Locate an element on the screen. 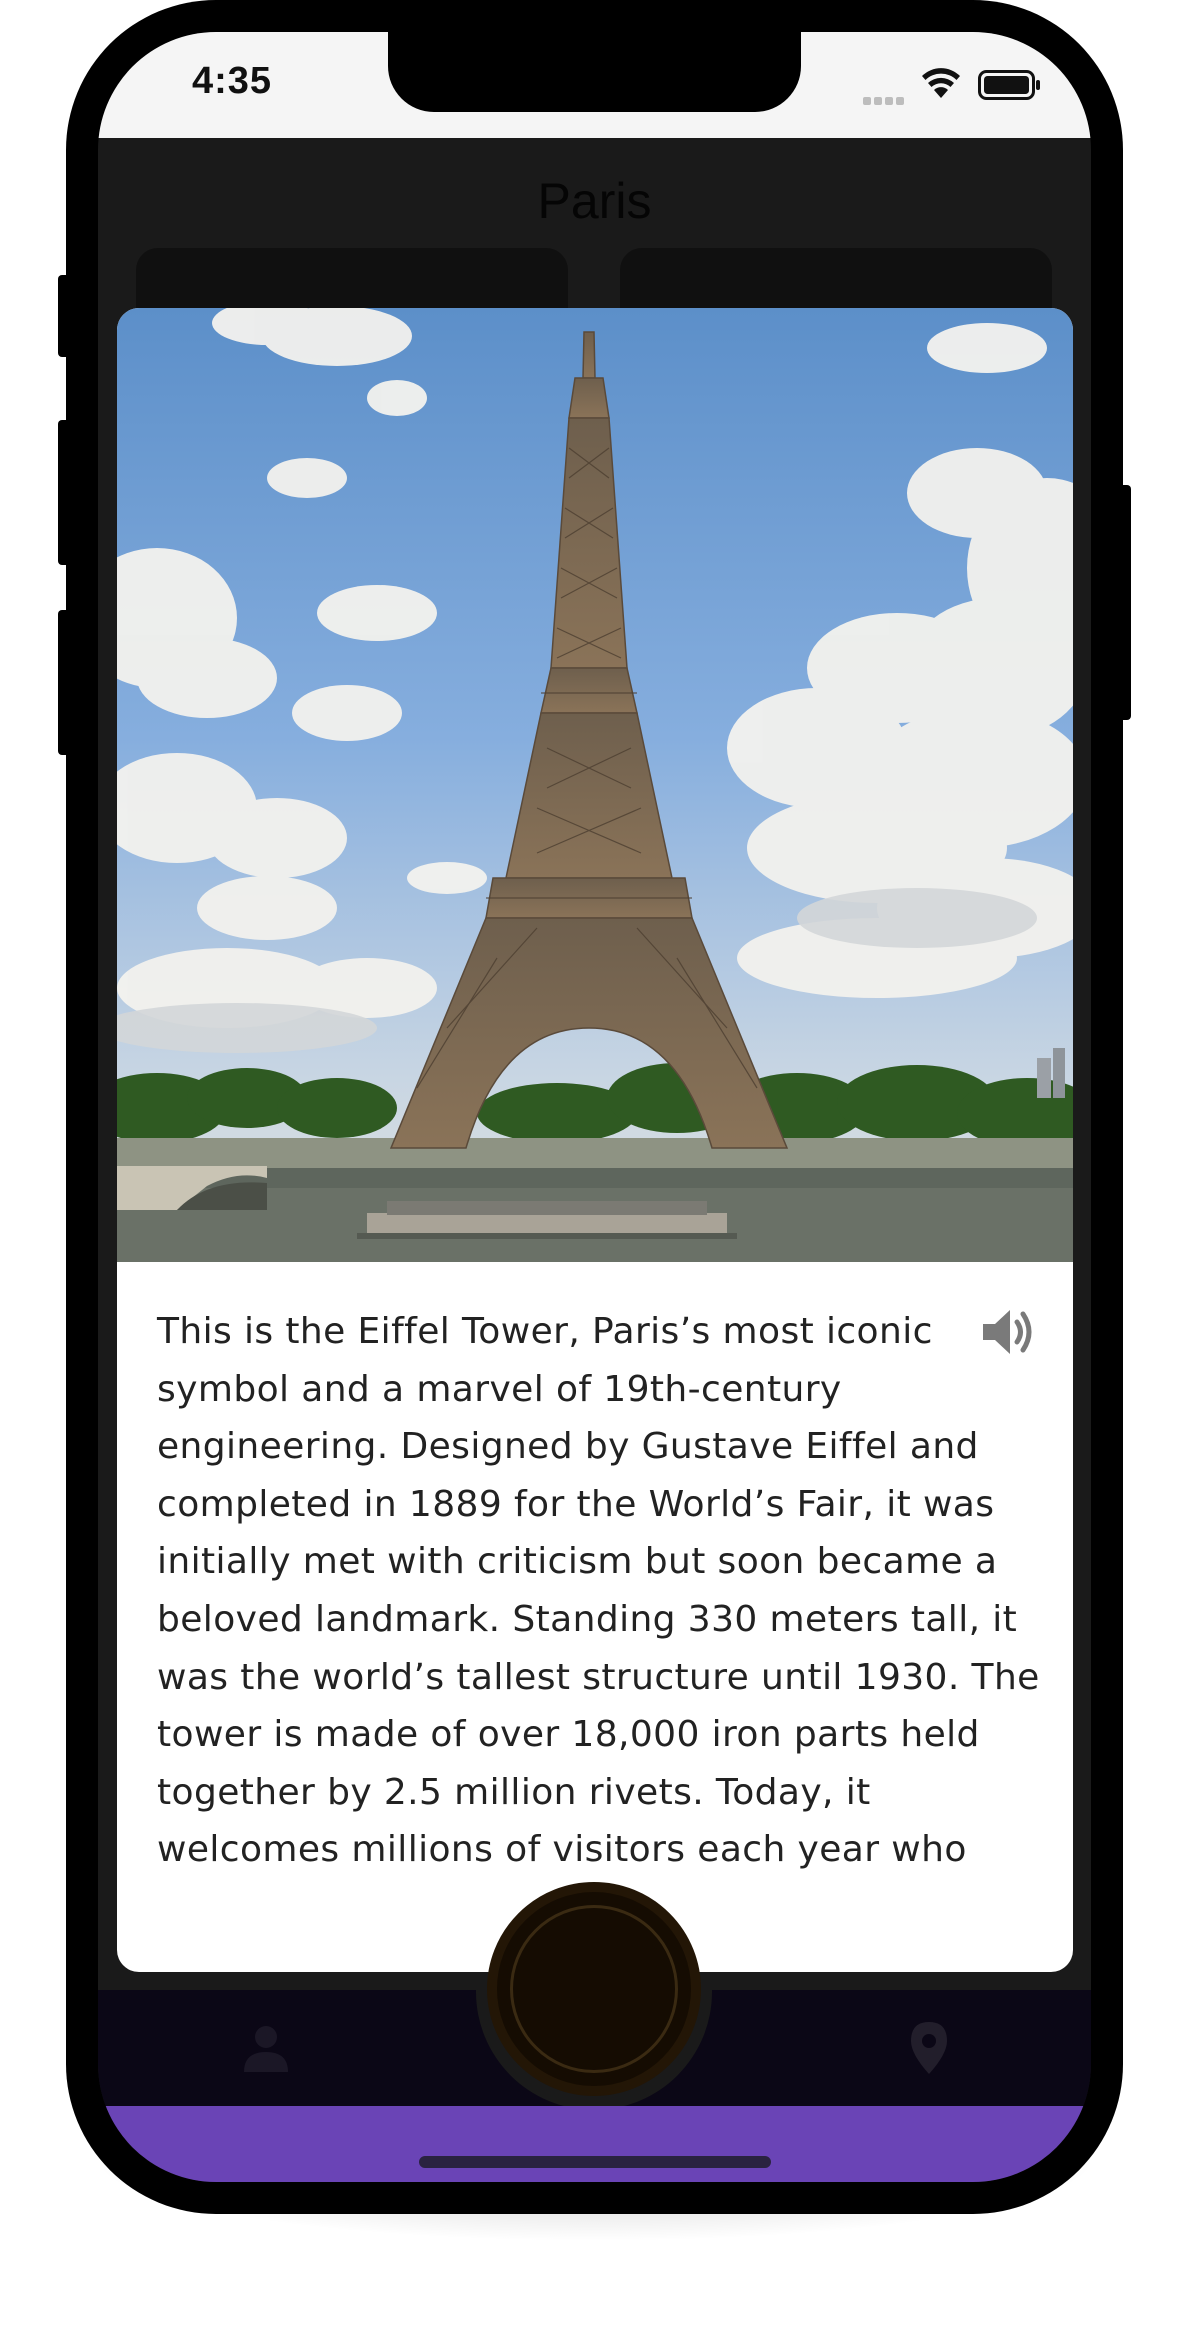  status-bar: 4:35 is located at coordinates (594, 85).